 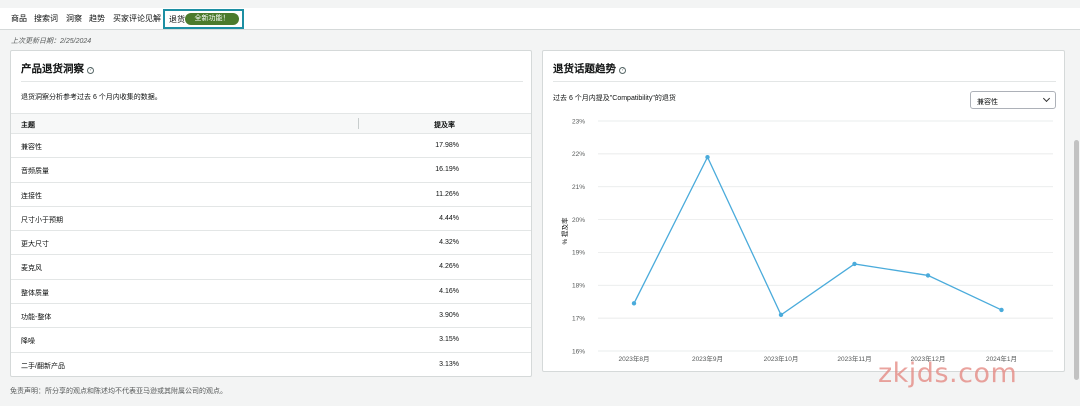 What do you see at coordinates (271, 316) in the screenshot?
I see `table-row: 功能-整体 3.90%` at bounding box center [271, 316].